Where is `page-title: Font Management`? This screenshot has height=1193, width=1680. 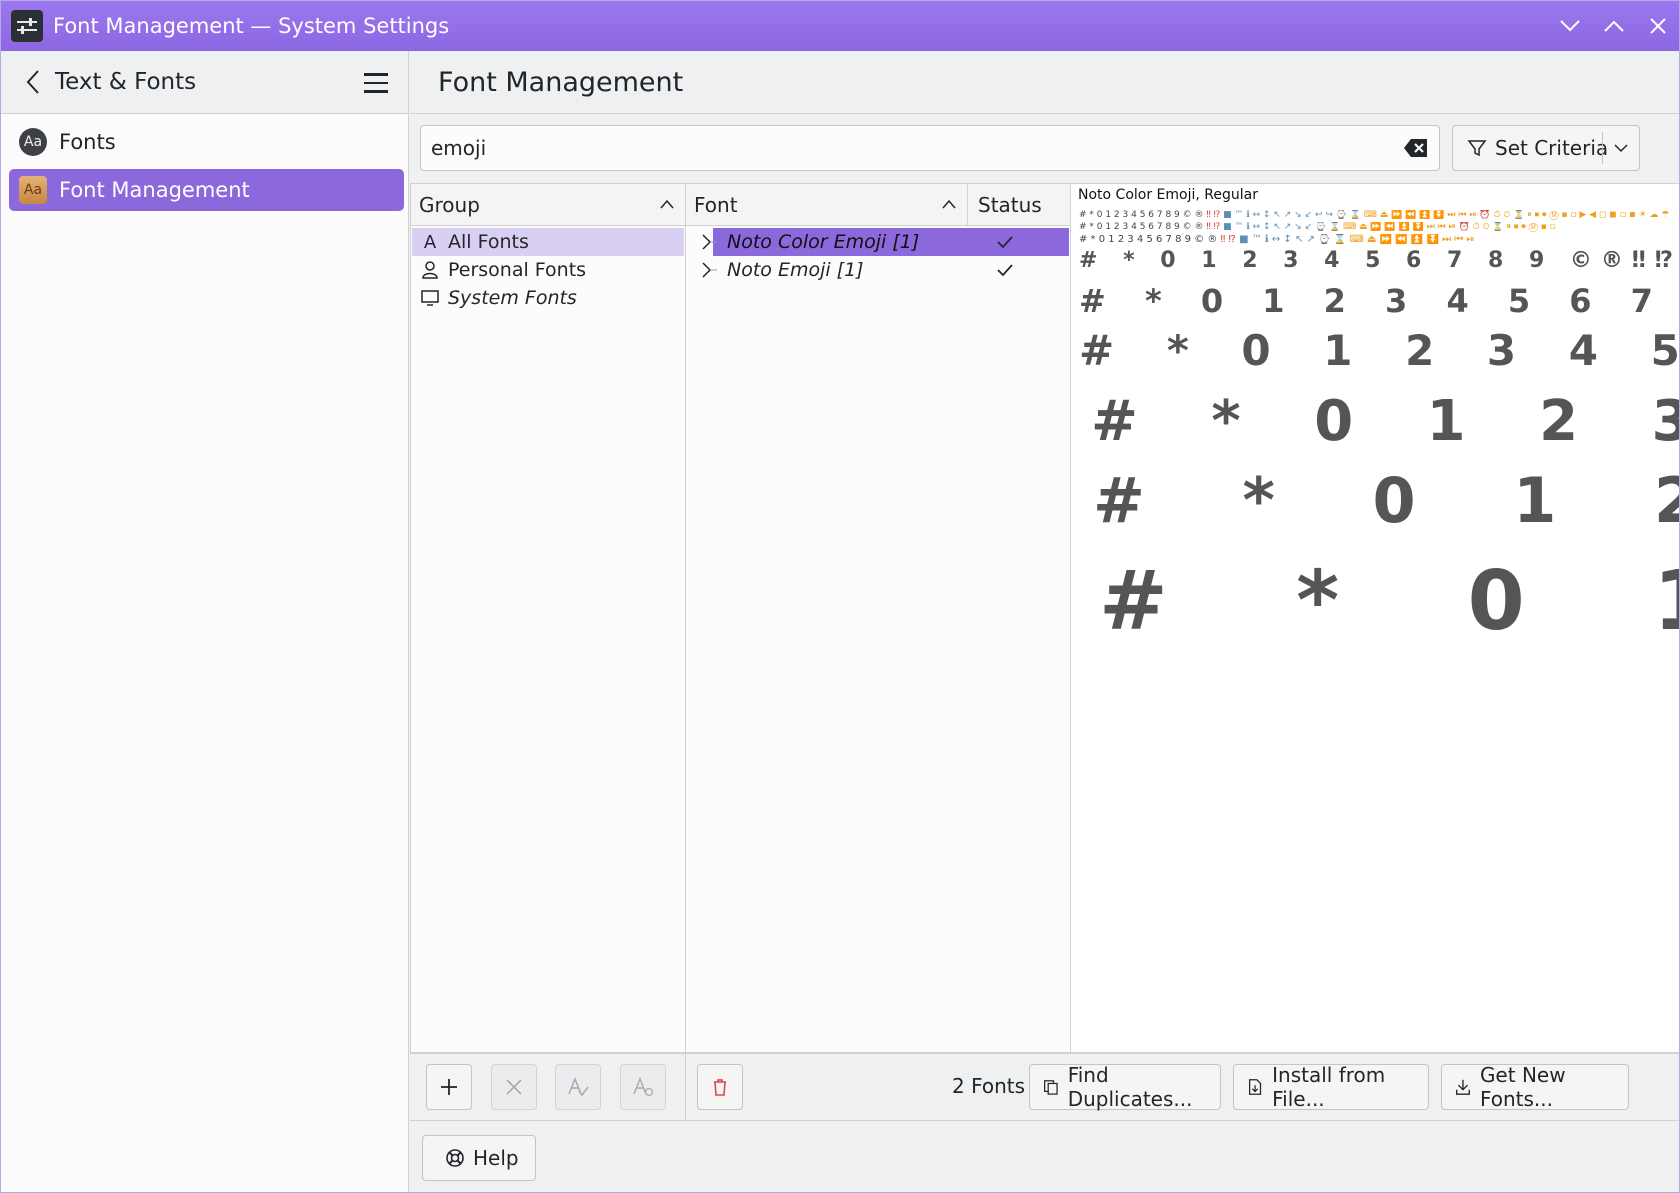
page-title: Font Management is located at coordinates (561, 82).